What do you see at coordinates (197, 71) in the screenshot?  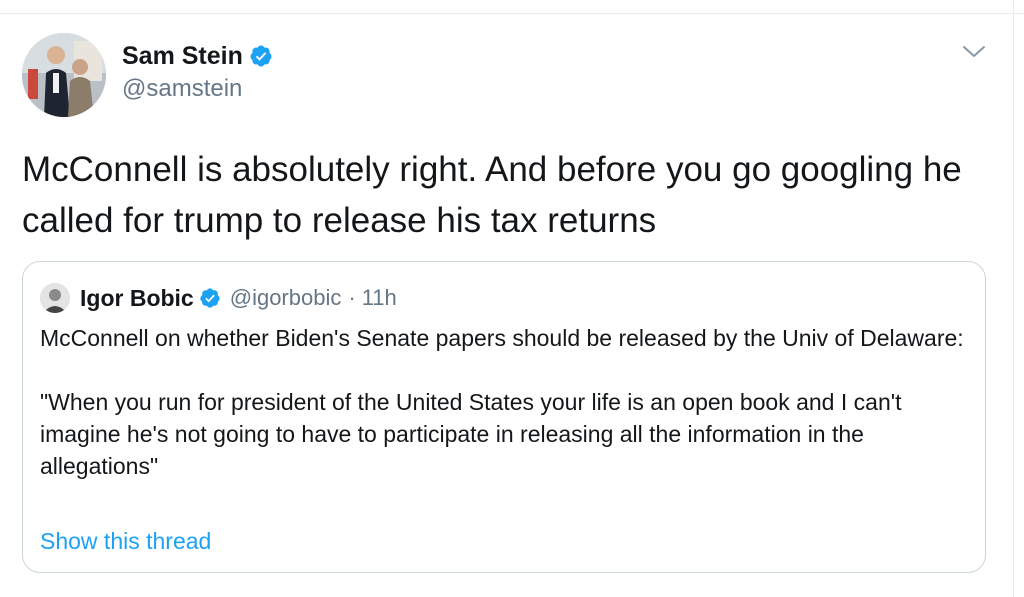 I see `tweet-author: Sam Stein @samstein` at bounding box center [197, 71].